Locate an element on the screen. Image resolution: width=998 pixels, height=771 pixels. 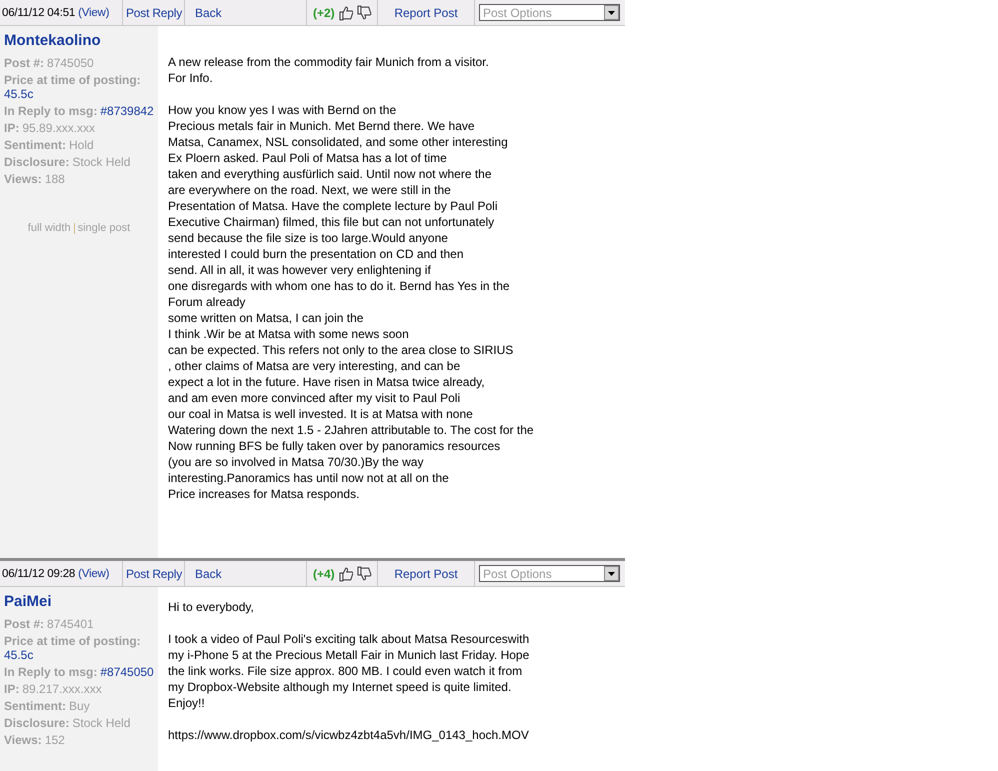
field-value: 89.217.xxx.xxx is located at coordinates (62, 689).